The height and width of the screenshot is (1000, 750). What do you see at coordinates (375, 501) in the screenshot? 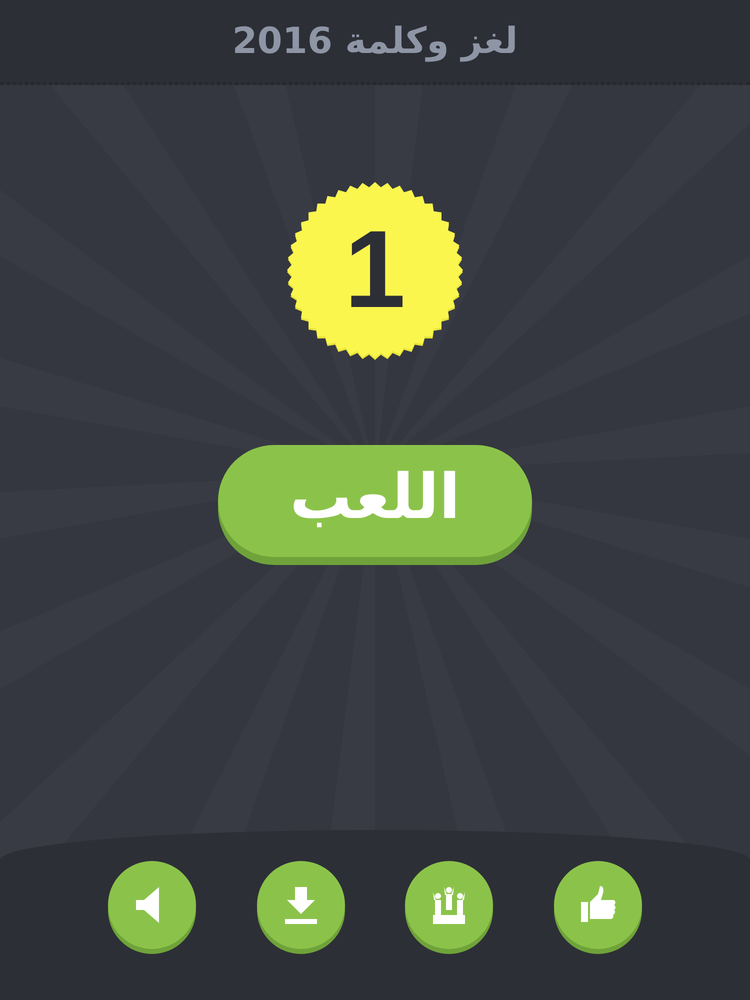
I see `play-button: اللعب` at bounding box center [375, 501].